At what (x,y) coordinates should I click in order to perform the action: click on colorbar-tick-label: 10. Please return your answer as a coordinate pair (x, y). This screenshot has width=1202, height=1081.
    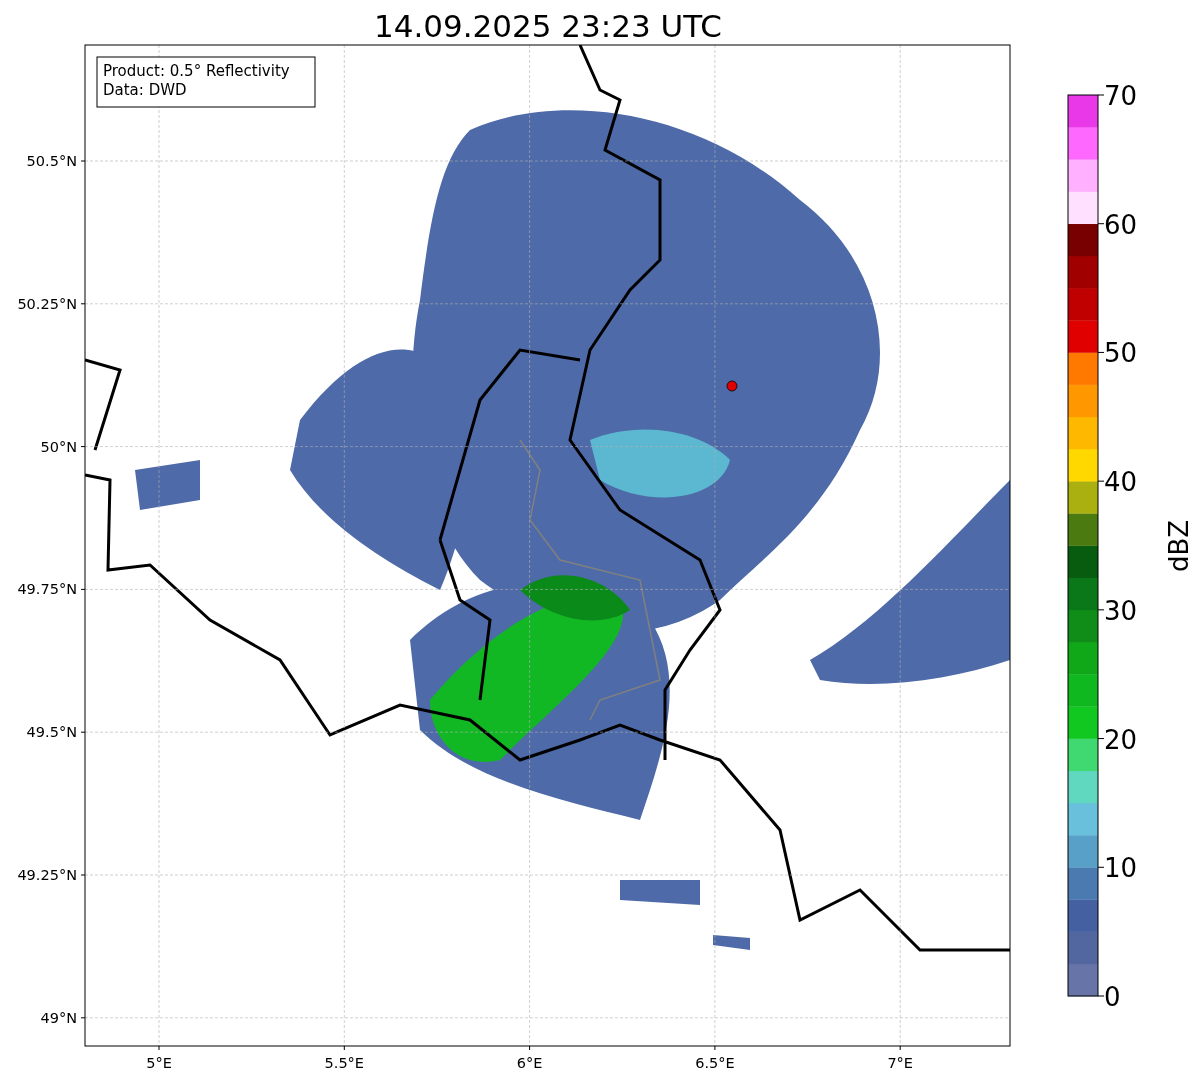
    Looking at the image, I should click on (1121, 868).